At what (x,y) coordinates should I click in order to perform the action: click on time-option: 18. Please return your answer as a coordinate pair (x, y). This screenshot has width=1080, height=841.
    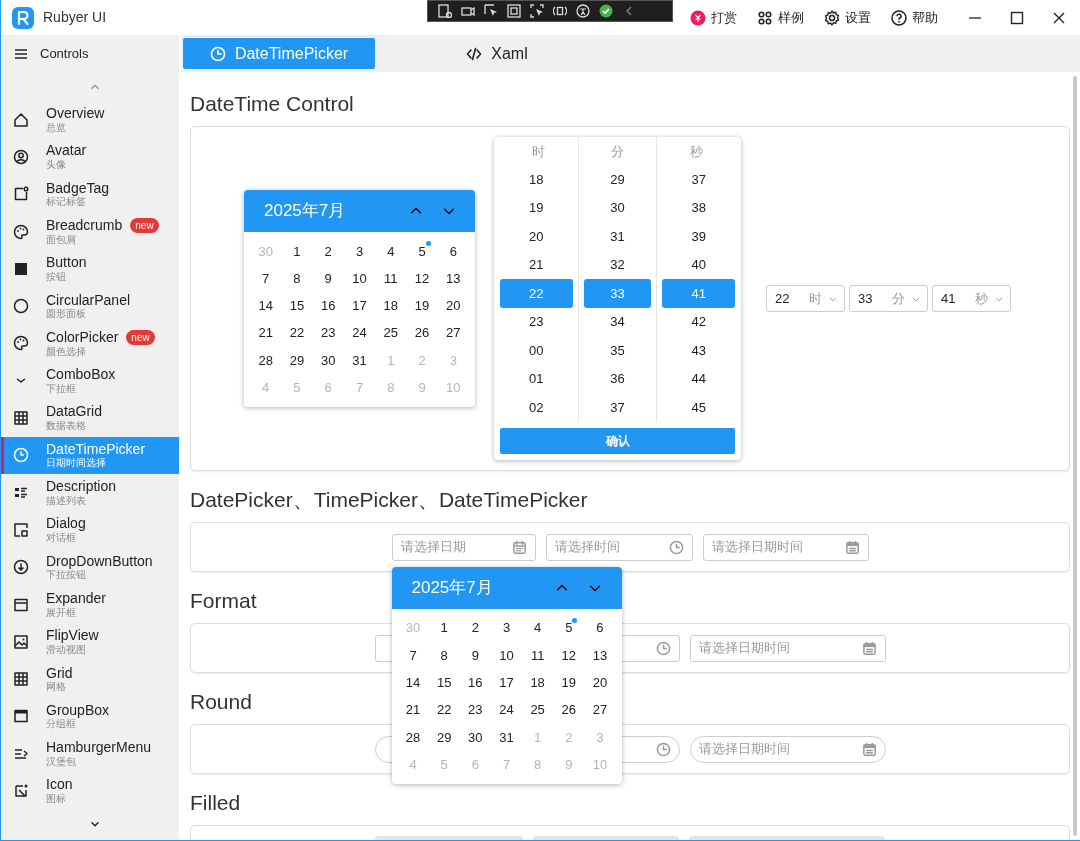
    Looking at the image, I should click on (536, 179).